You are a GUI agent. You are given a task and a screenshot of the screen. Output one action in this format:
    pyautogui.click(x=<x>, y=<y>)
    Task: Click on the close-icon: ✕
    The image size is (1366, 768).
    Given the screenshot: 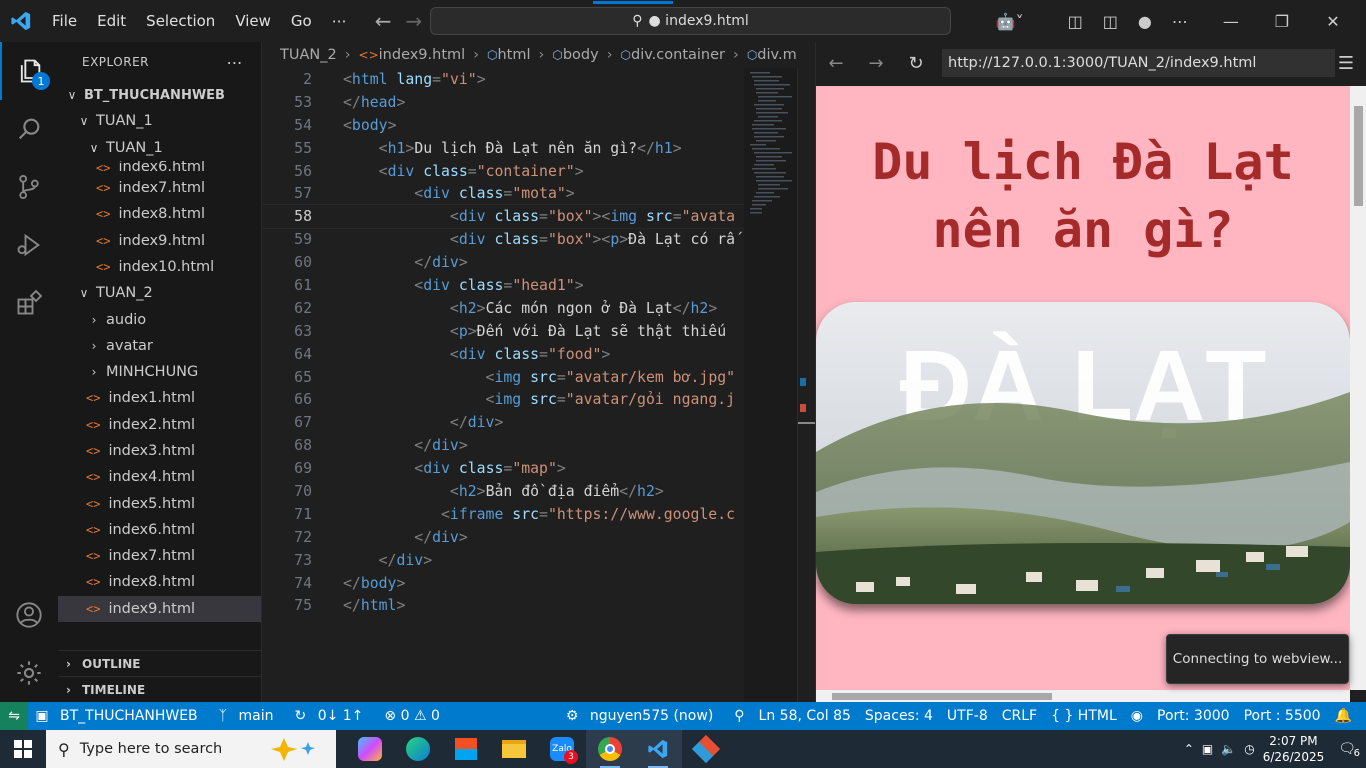 What is the action you would take?
    pyautogui.click(x=1333, y=21)
    